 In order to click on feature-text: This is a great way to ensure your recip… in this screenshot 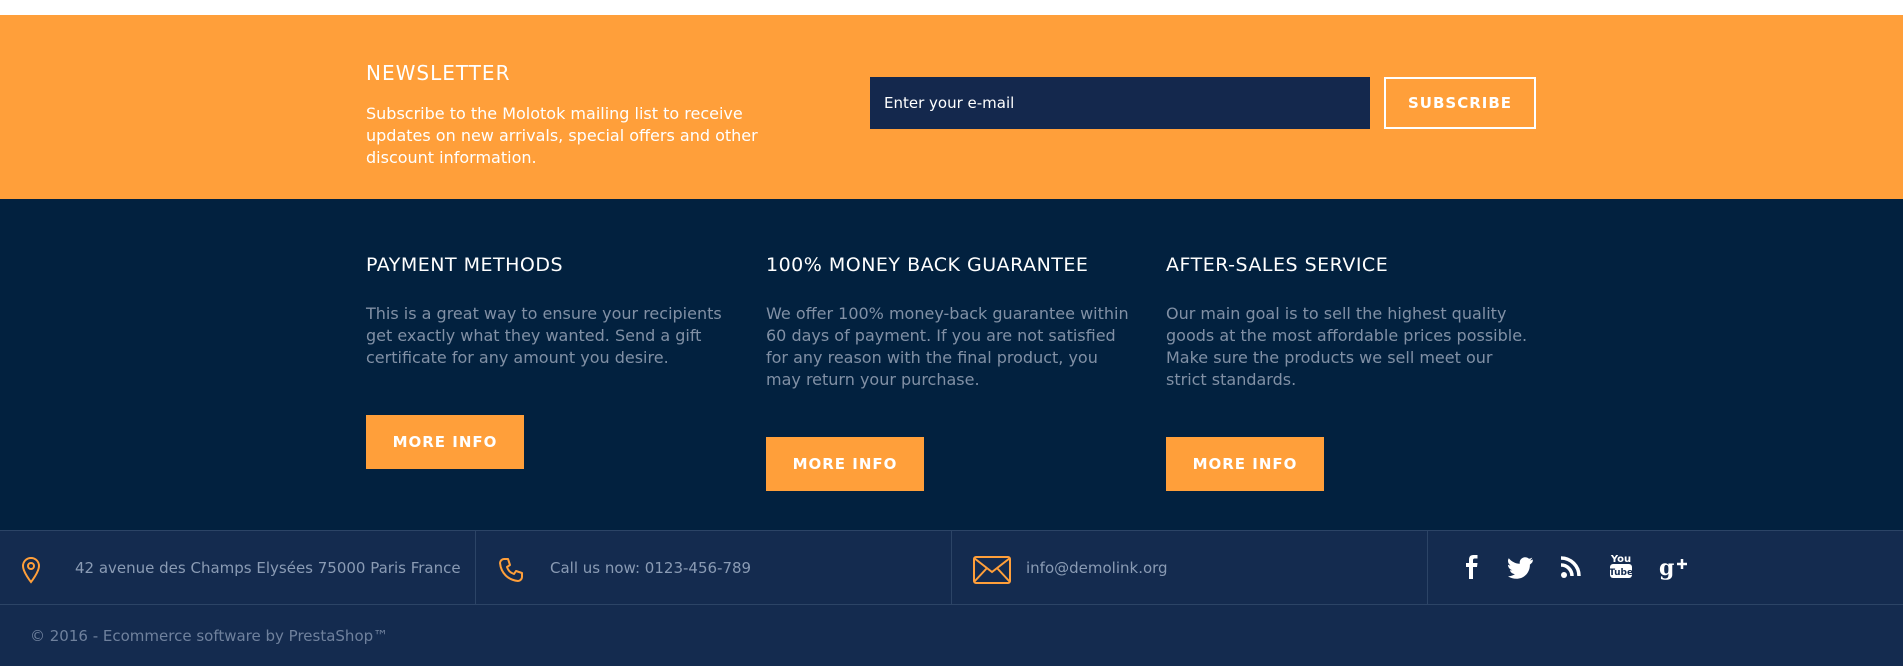, I will do `click(544, 335)`.